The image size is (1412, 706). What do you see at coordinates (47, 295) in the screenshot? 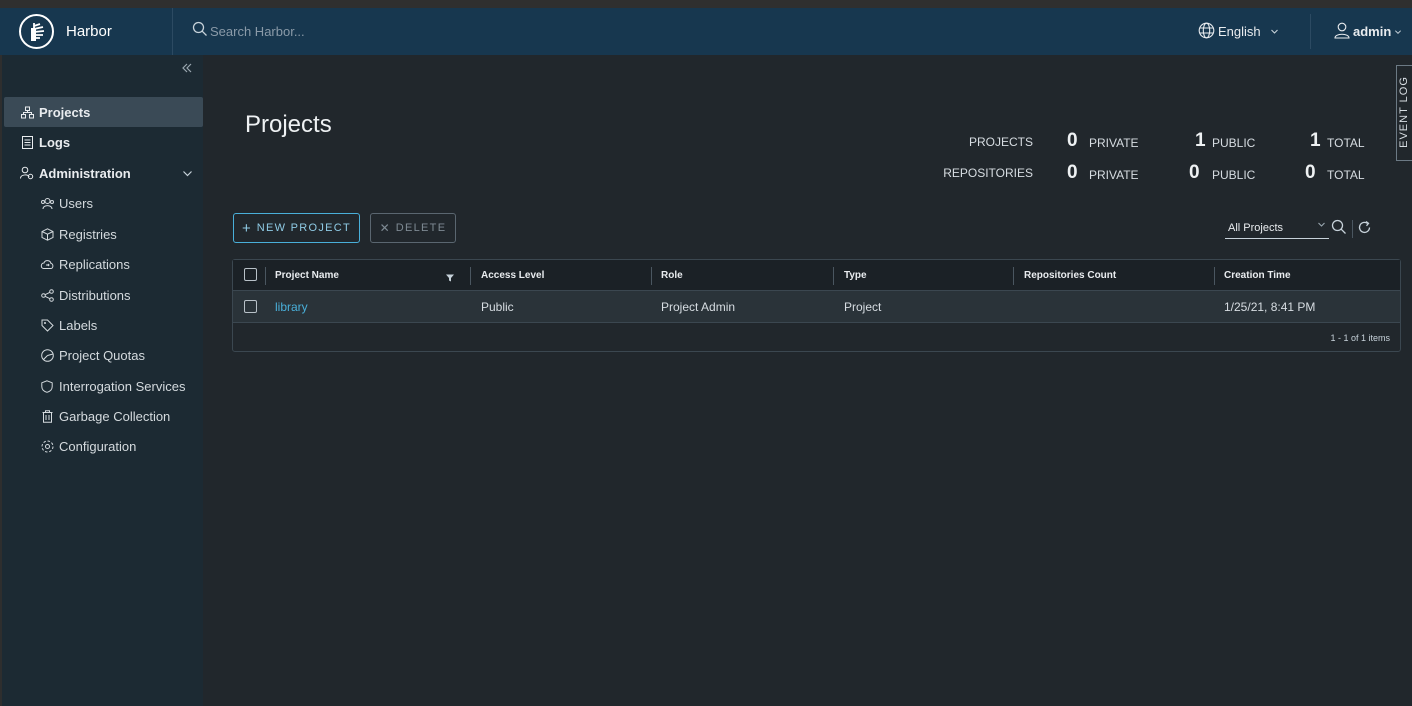
I see `distributions-icon` at bounding box center [47, 295].